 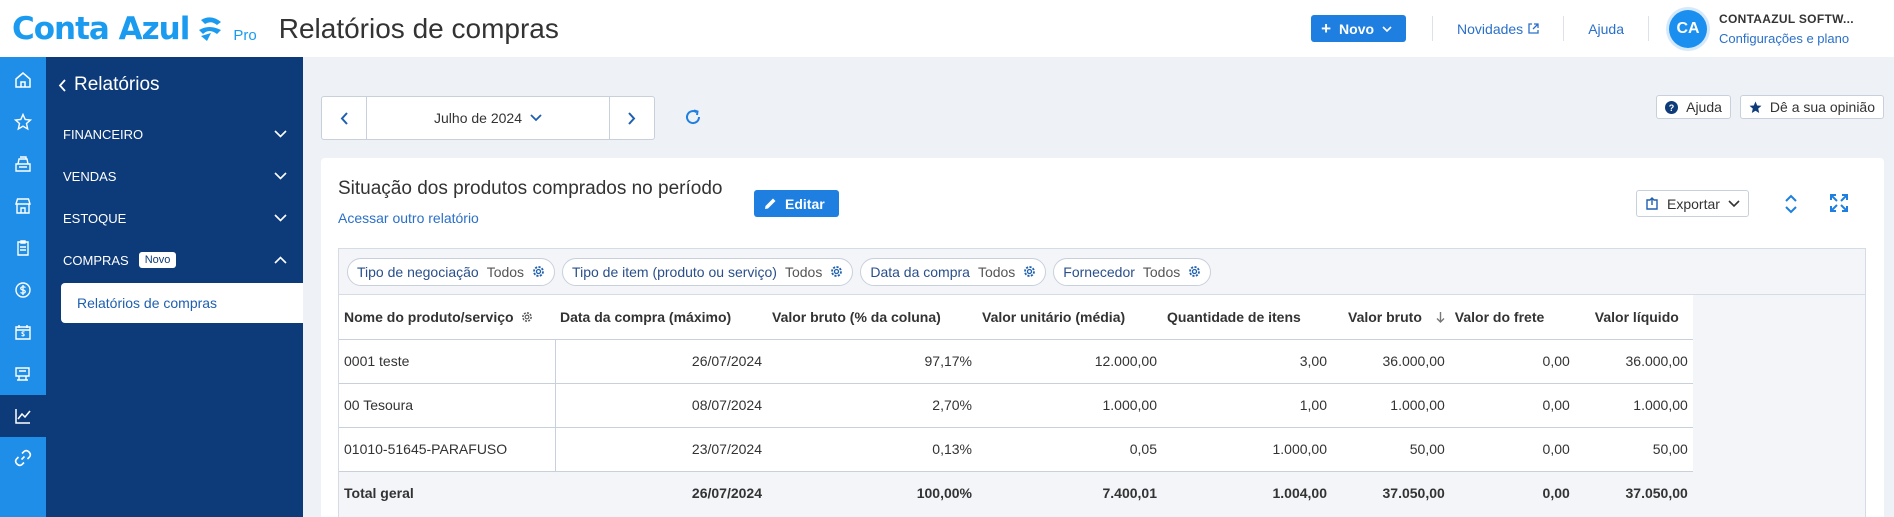 I want to click on edit-button: Editar, so click(x=796, y=203).